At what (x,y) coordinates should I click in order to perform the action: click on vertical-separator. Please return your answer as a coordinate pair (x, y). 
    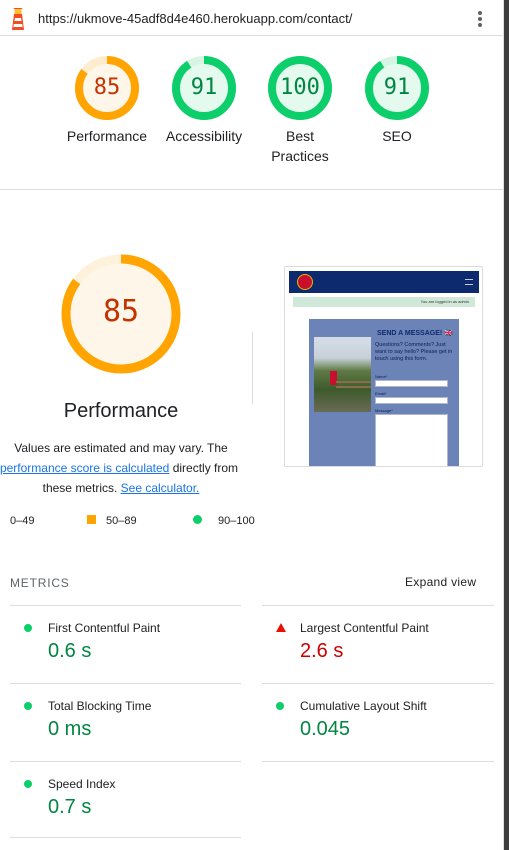
    Looking at the image, I should click on (252, 368).